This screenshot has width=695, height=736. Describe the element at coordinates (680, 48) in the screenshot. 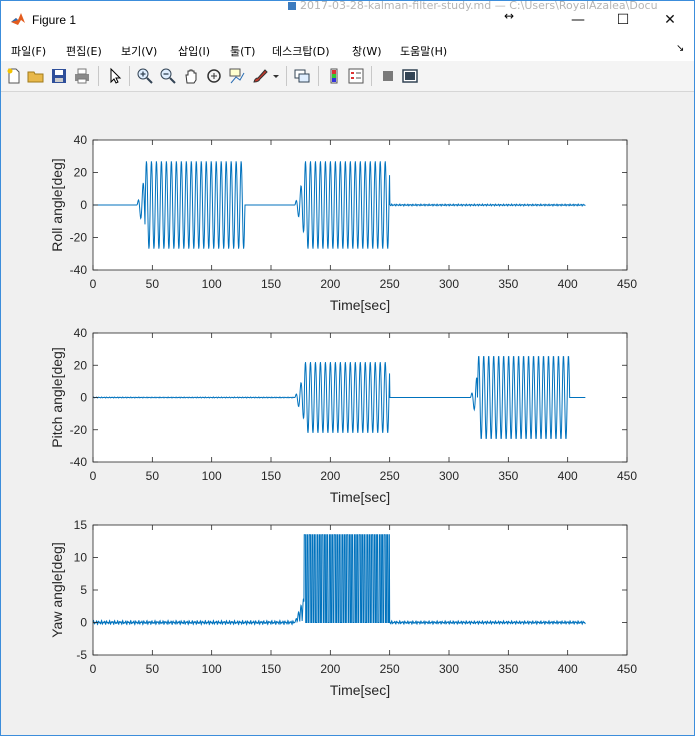

I see `menu-overflow-arrow-icon: ↘` at that location.